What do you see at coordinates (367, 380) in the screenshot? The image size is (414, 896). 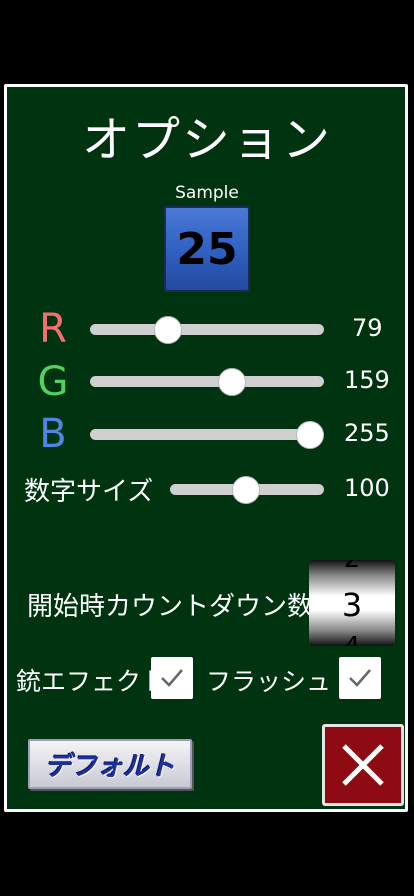 I see `g-value: 159` at bounding box center [367, 380].